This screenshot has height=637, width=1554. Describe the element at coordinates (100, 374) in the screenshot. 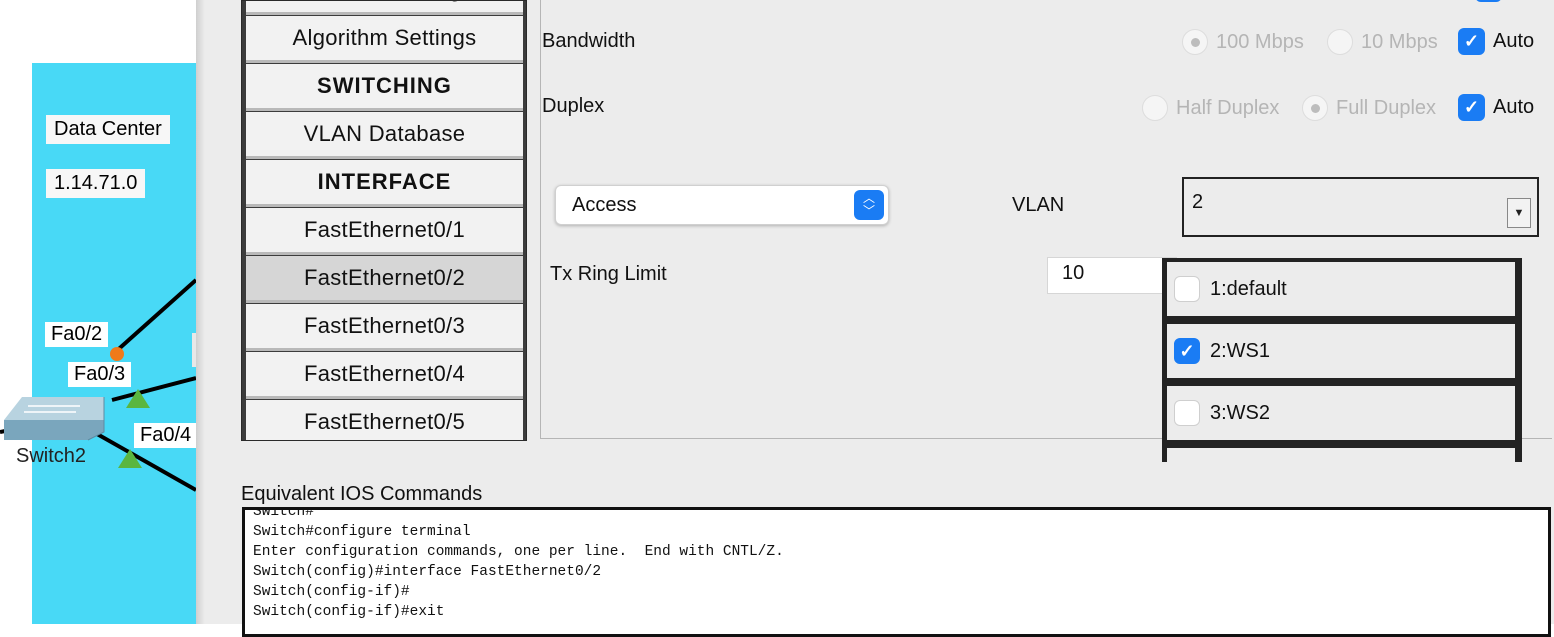

I see `port-label-fa0-3: Fa0/3` at that location.